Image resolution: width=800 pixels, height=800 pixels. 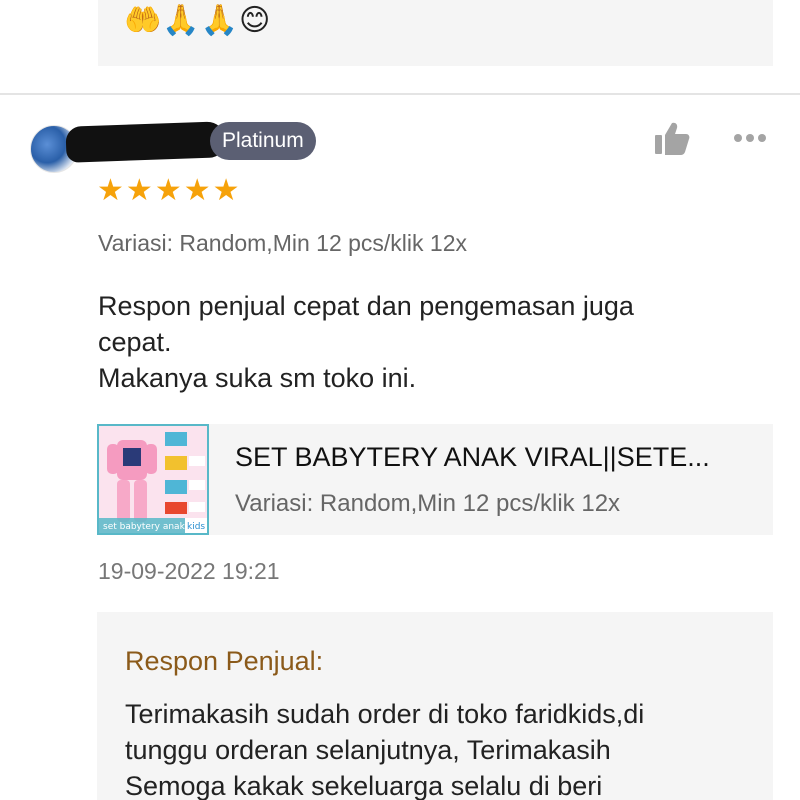 What do you see at coordinates (196, 527) in the screenshot?
I see `product-image-logo: kids` at bounding box center [196, 527].